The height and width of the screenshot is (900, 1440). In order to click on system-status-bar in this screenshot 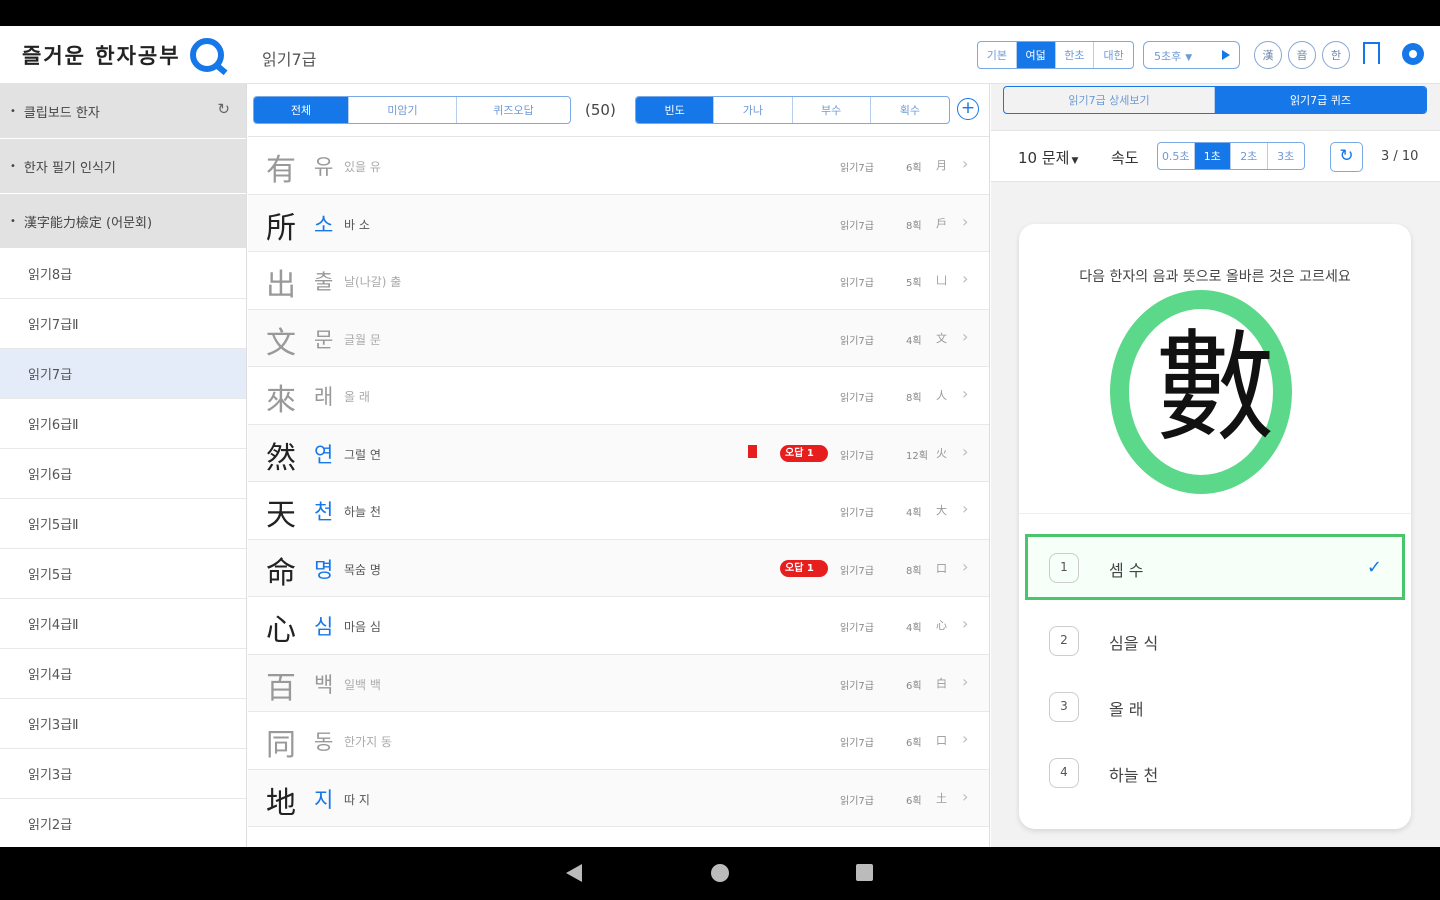, I will do `click(720, 13)`.